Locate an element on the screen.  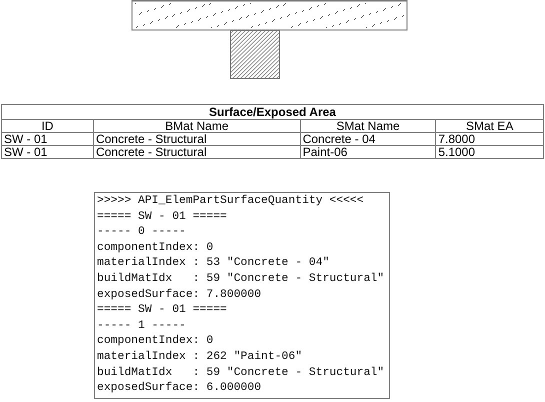
console-line: exposedSurface: 7.800000 is located at coordinates (179, 295).